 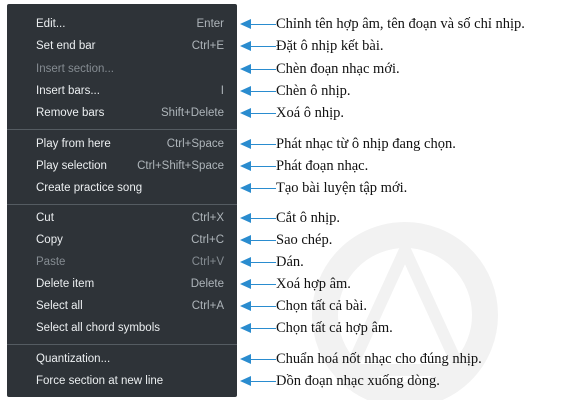 What do you see at coordinates (358, 381) in the screenshot?
I see `annotation-text: Dồn đoạn nhạc xuống dòng.` at bounding box center [358, 381].